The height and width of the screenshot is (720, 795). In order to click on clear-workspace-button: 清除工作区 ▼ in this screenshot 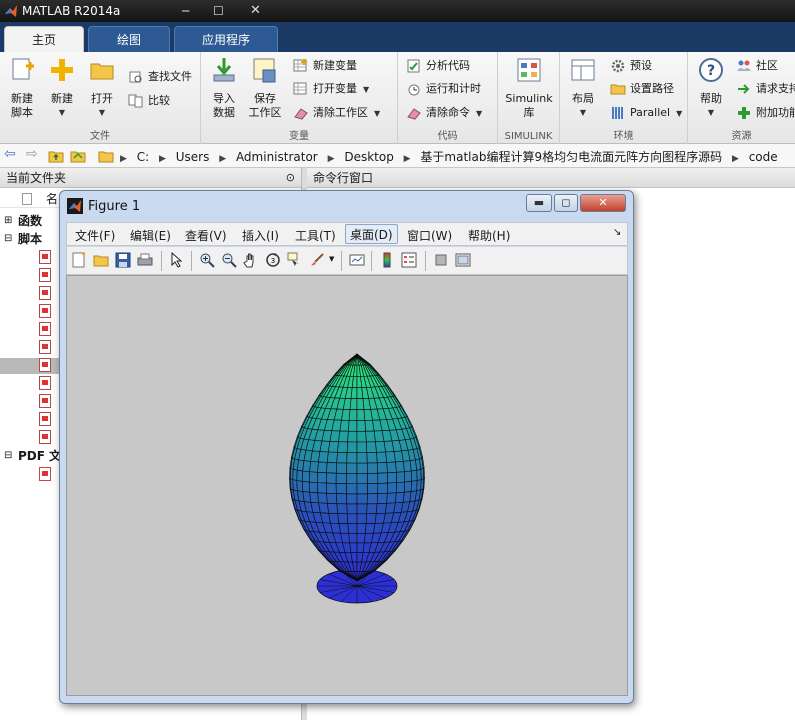, I will do `click(336, 113)`.